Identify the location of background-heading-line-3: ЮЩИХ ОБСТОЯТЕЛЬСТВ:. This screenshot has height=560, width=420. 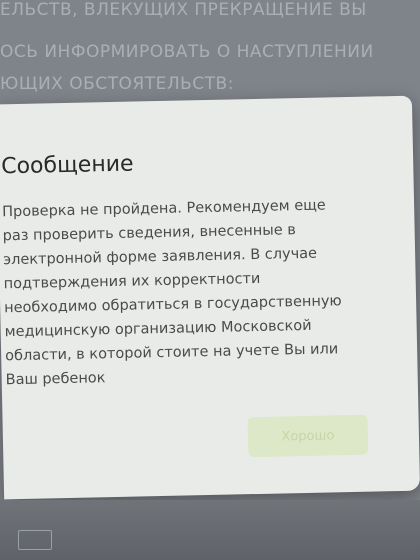
(117, 84).